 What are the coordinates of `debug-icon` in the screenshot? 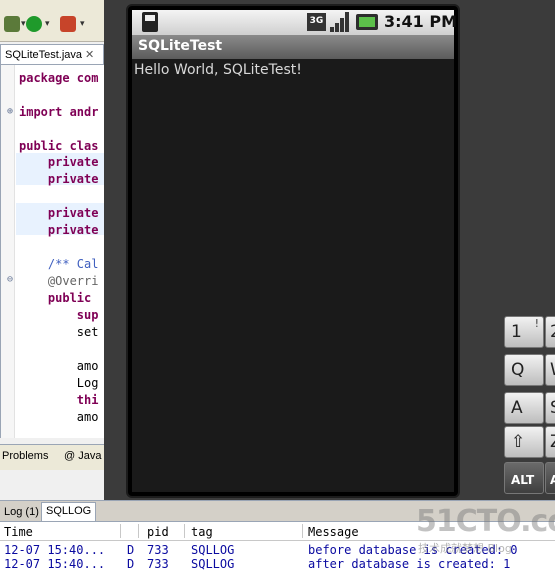 It's located at (12, 24).